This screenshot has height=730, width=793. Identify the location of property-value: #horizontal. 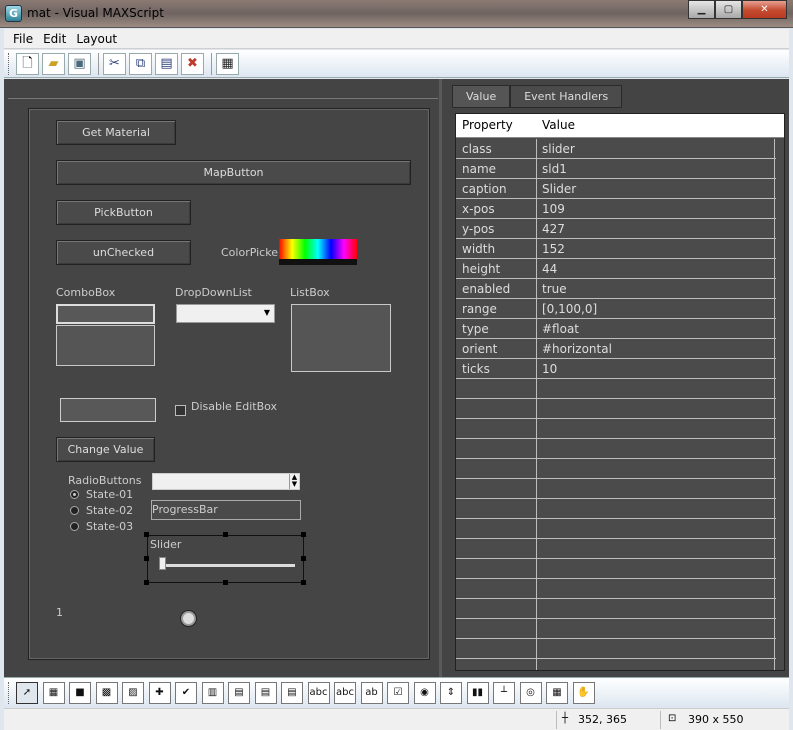
(577, 349).